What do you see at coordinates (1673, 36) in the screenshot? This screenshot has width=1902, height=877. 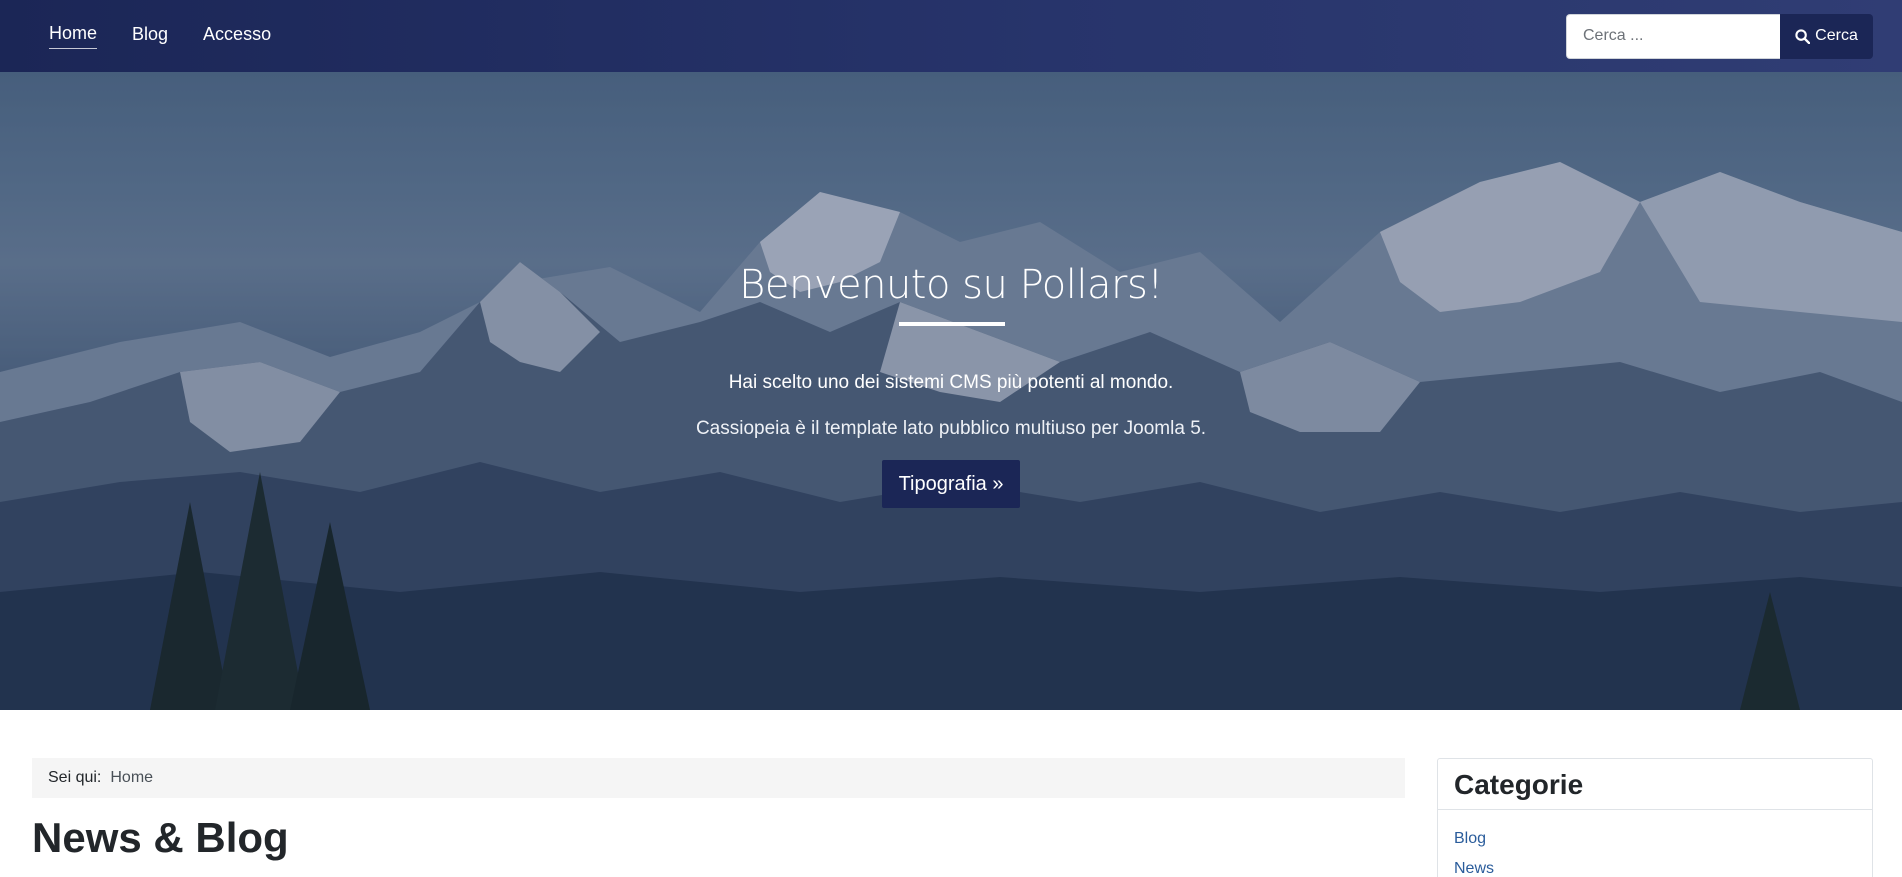 I see `search-input` at bounding box center [1673, 36].